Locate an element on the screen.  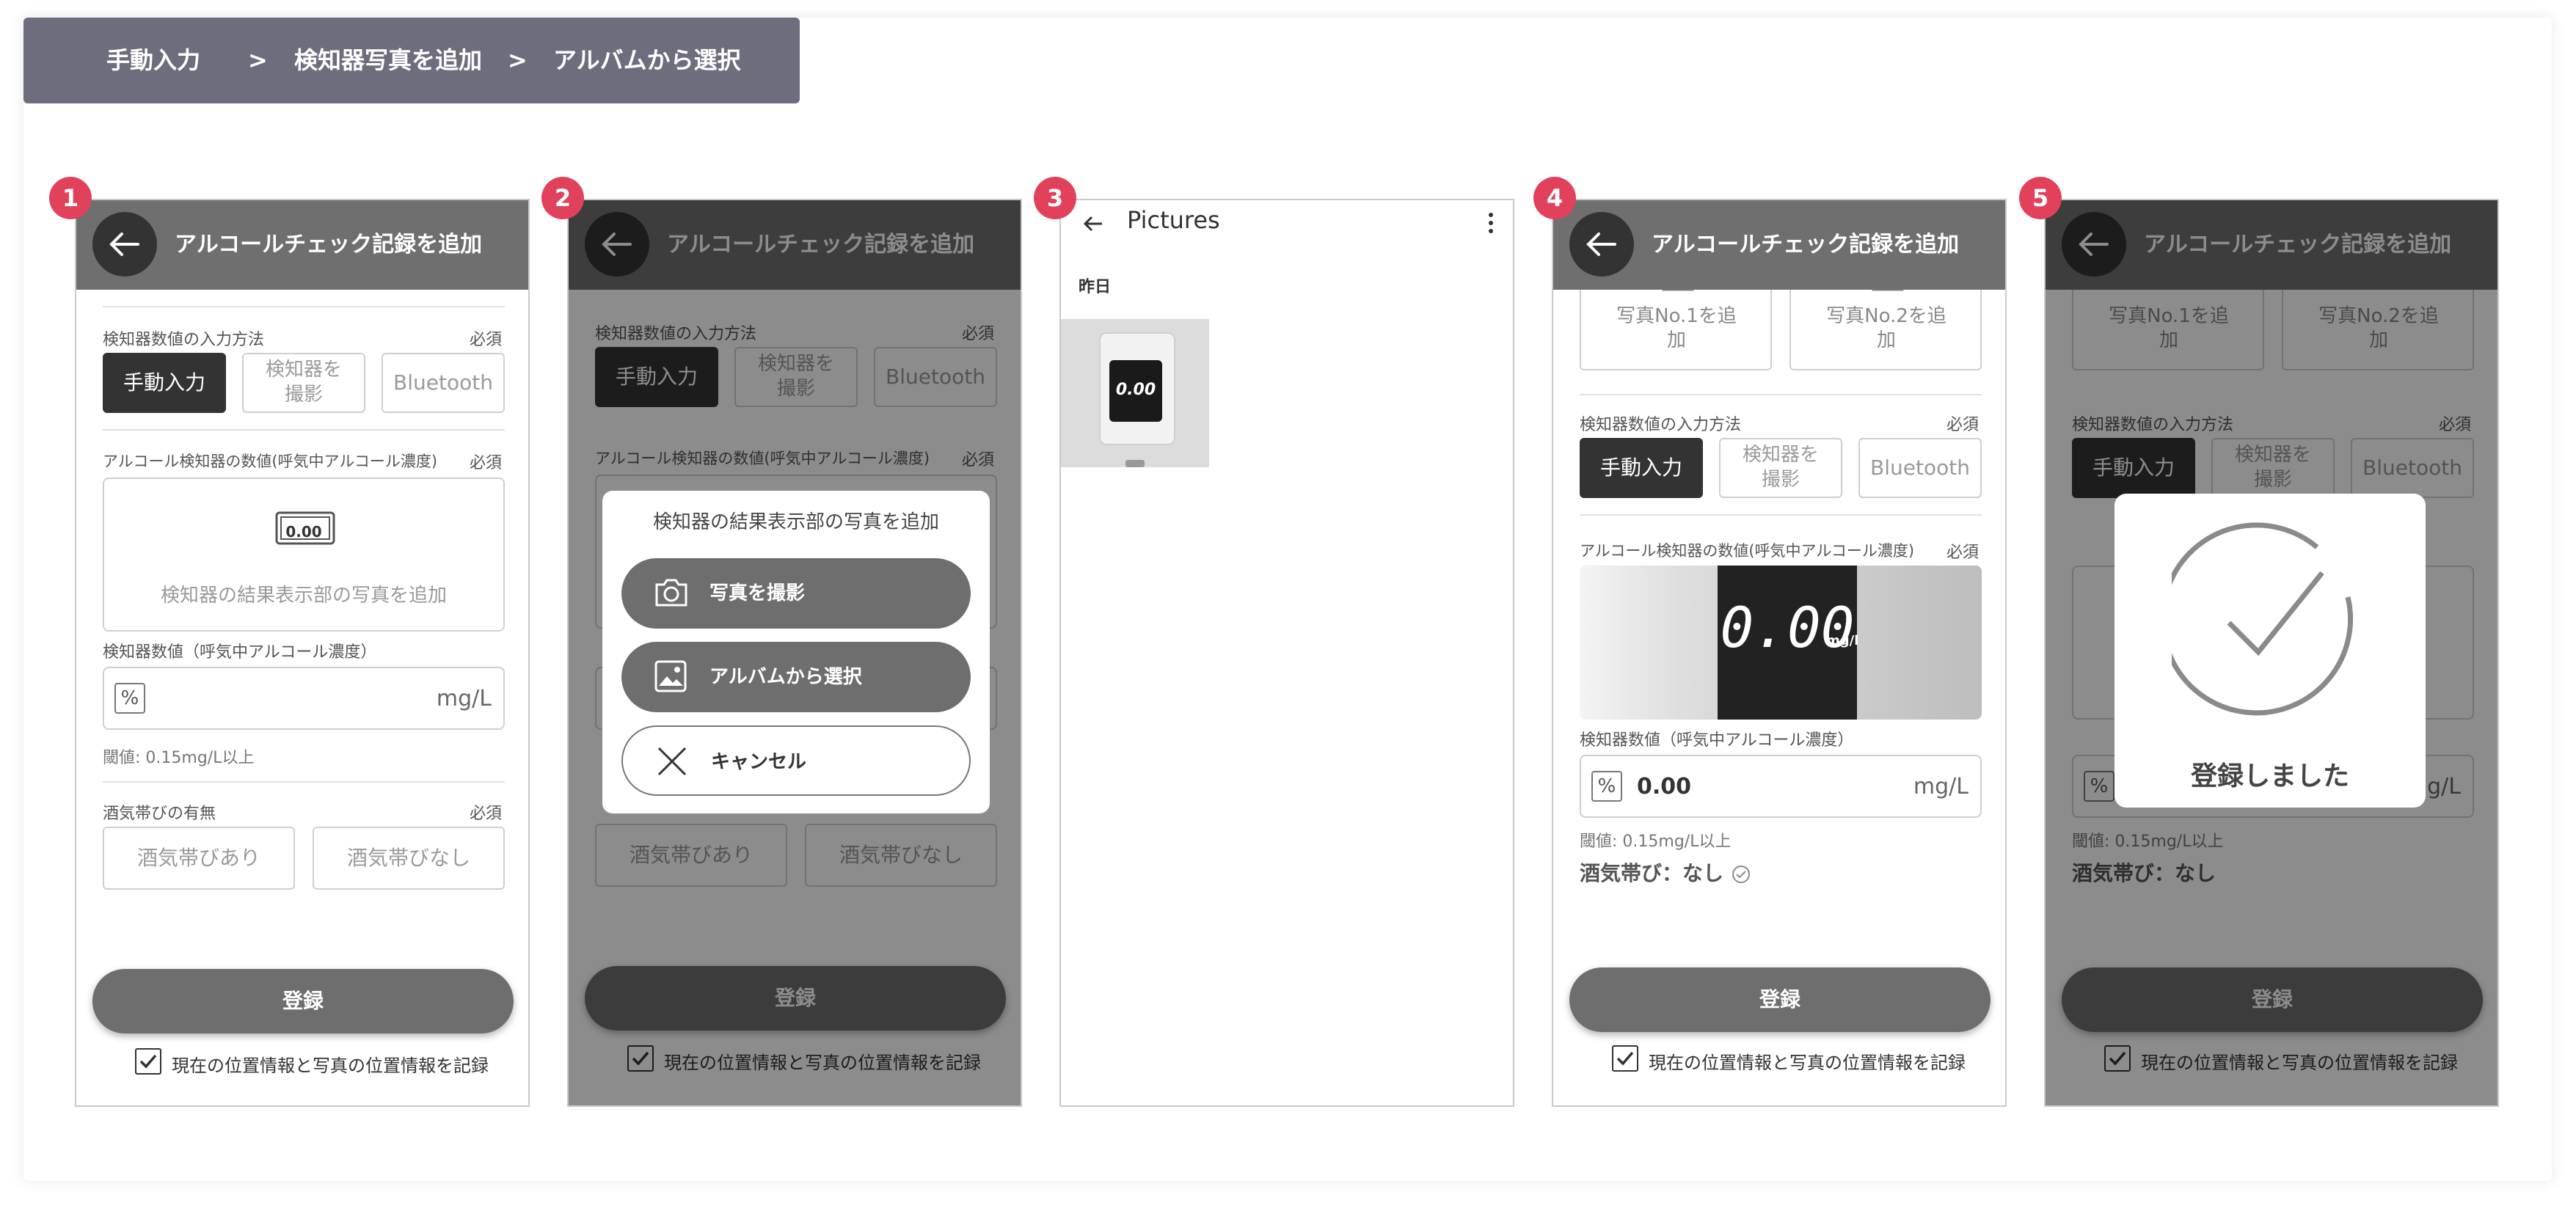
add-photo-area: 0.00 検知器の結果表示部の写真を追加 is located at coordinates (304, 555).